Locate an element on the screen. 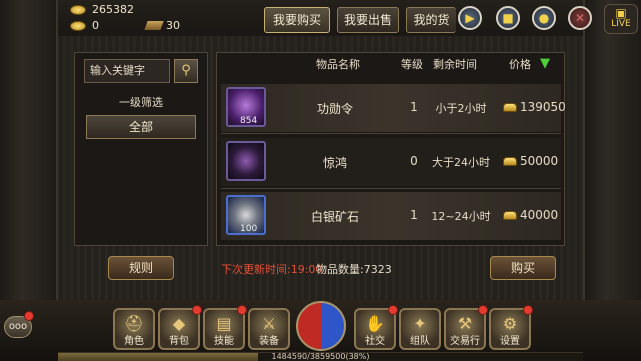 This screenshot has width=641, height=361. helmet-icon: ⛑ is located at coordinates (134, 323).